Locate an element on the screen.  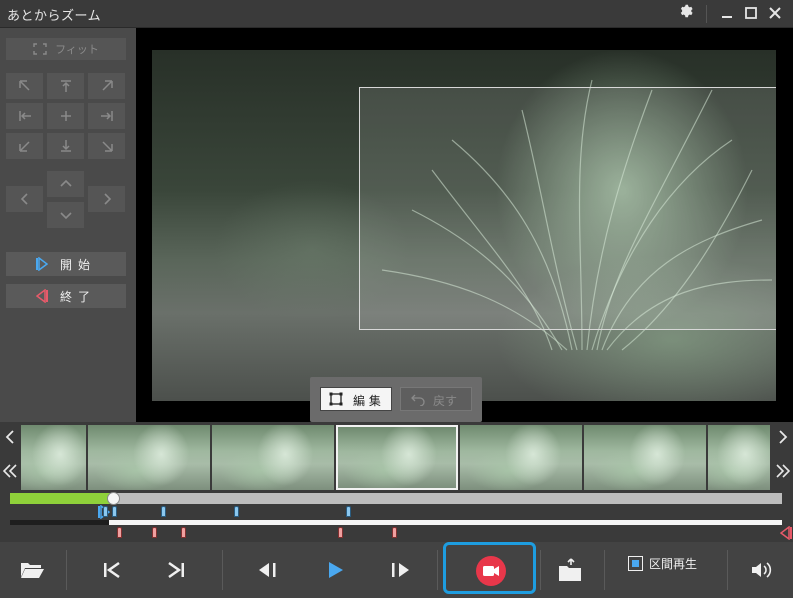
start-label: 開始 is located at coordinates (78, 265).